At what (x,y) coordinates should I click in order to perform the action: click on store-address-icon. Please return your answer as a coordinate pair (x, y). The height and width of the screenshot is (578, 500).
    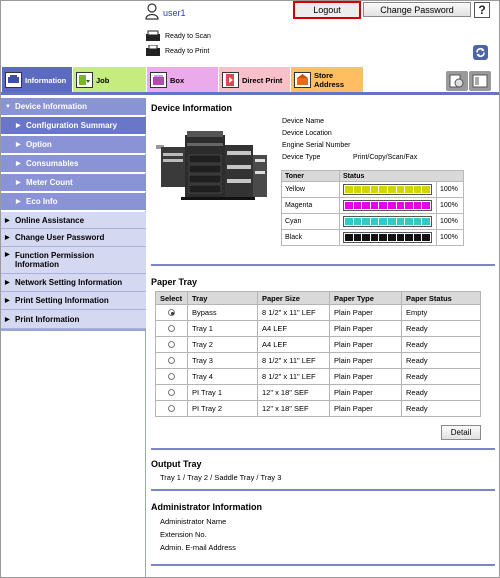
    Looking at the image, I should click on (302, 80).